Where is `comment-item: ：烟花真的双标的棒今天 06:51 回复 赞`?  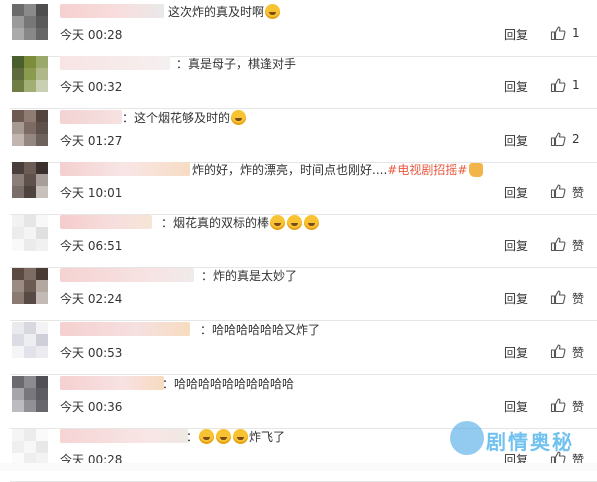 comment-item: ：烟花真的双标的棒今天 06:51 回复 赞 is located at coordinates (298, 240).